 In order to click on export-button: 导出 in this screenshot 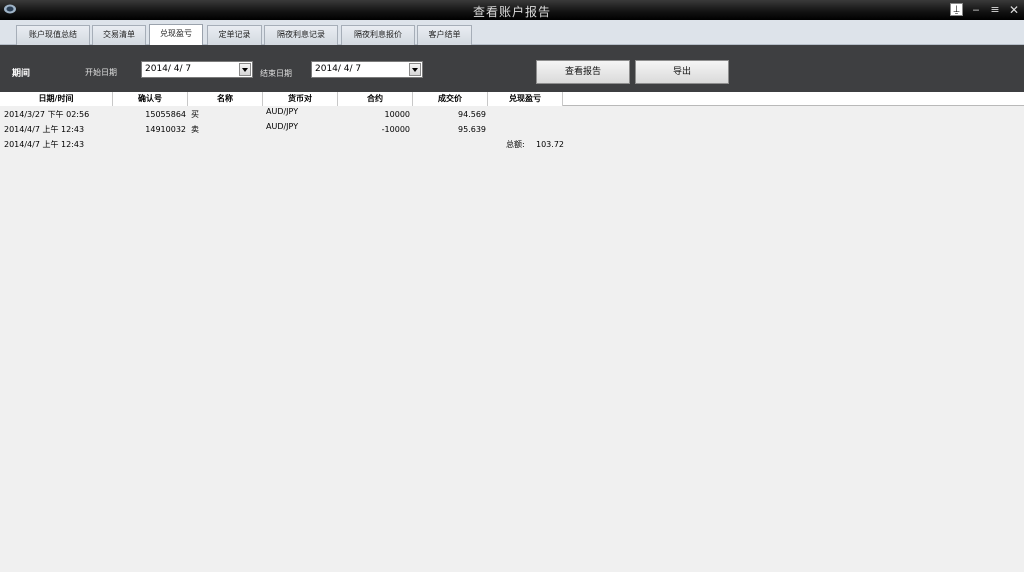, I will do `click(682, 72)`.